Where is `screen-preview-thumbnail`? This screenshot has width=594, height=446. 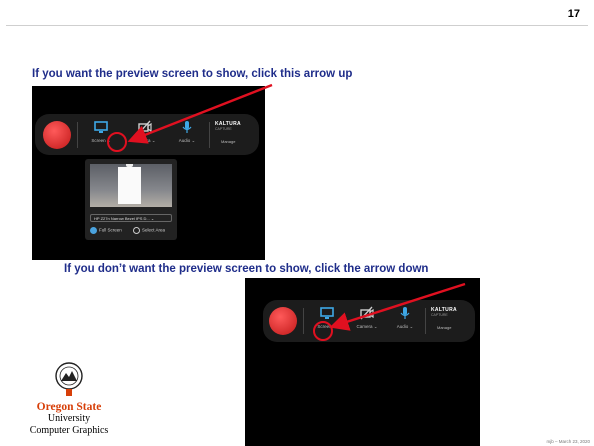
screen-preview-thumbnail is located at coordinates (131, 185).